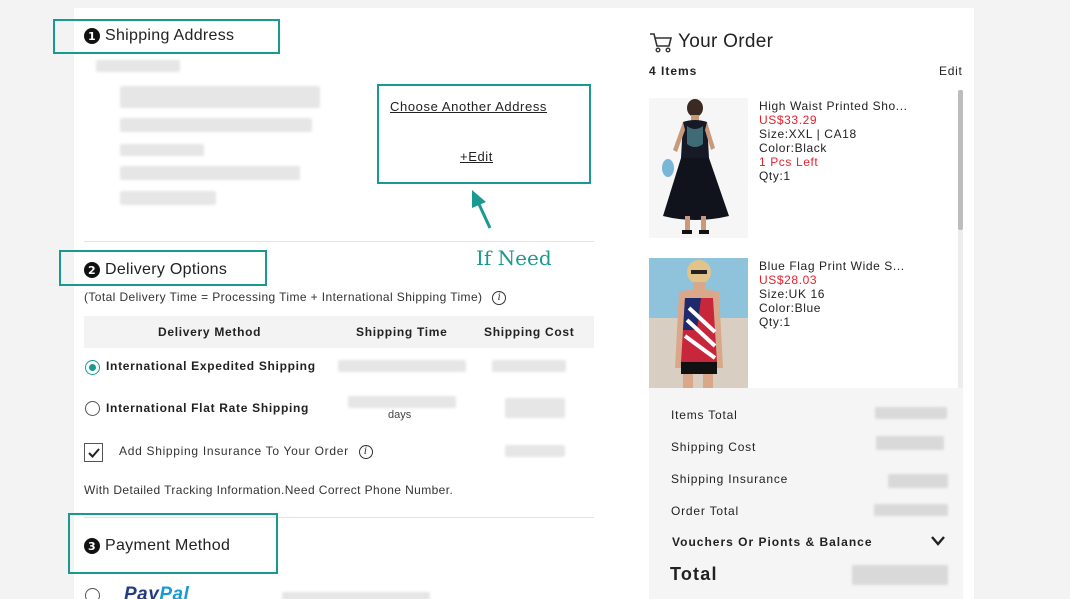 The height and width of the screenshot is (599, 1070). I want to click on edit-address-link: +Edit, so click(476, 156).